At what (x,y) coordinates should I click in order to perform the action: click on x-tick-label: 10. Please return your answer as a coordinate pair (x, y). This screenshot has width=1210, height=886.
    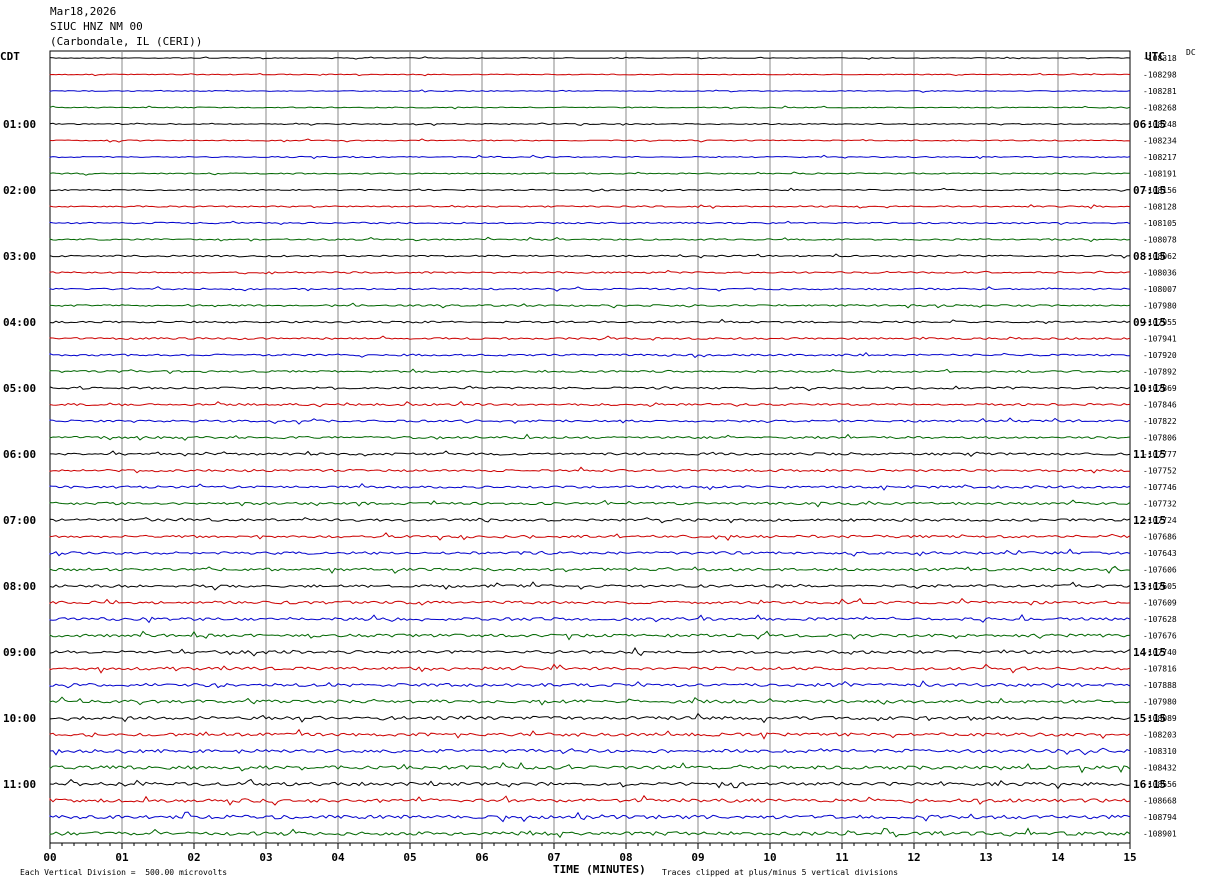
    Looking at the image, I should click on (769, 857).